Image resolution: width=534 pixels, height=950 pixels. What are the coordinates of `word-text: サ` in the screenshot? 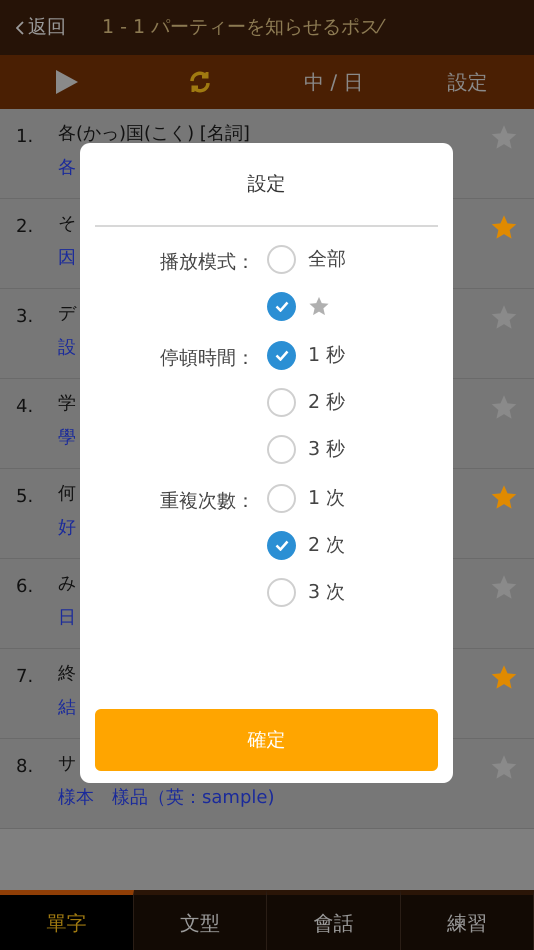 It's located at (67, 764).